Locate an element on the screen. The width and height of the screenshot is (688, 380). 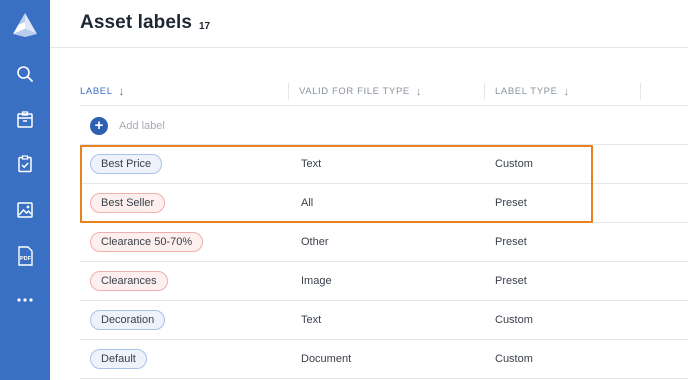
clipboard-check-icon is located at coordinates (25, 164).